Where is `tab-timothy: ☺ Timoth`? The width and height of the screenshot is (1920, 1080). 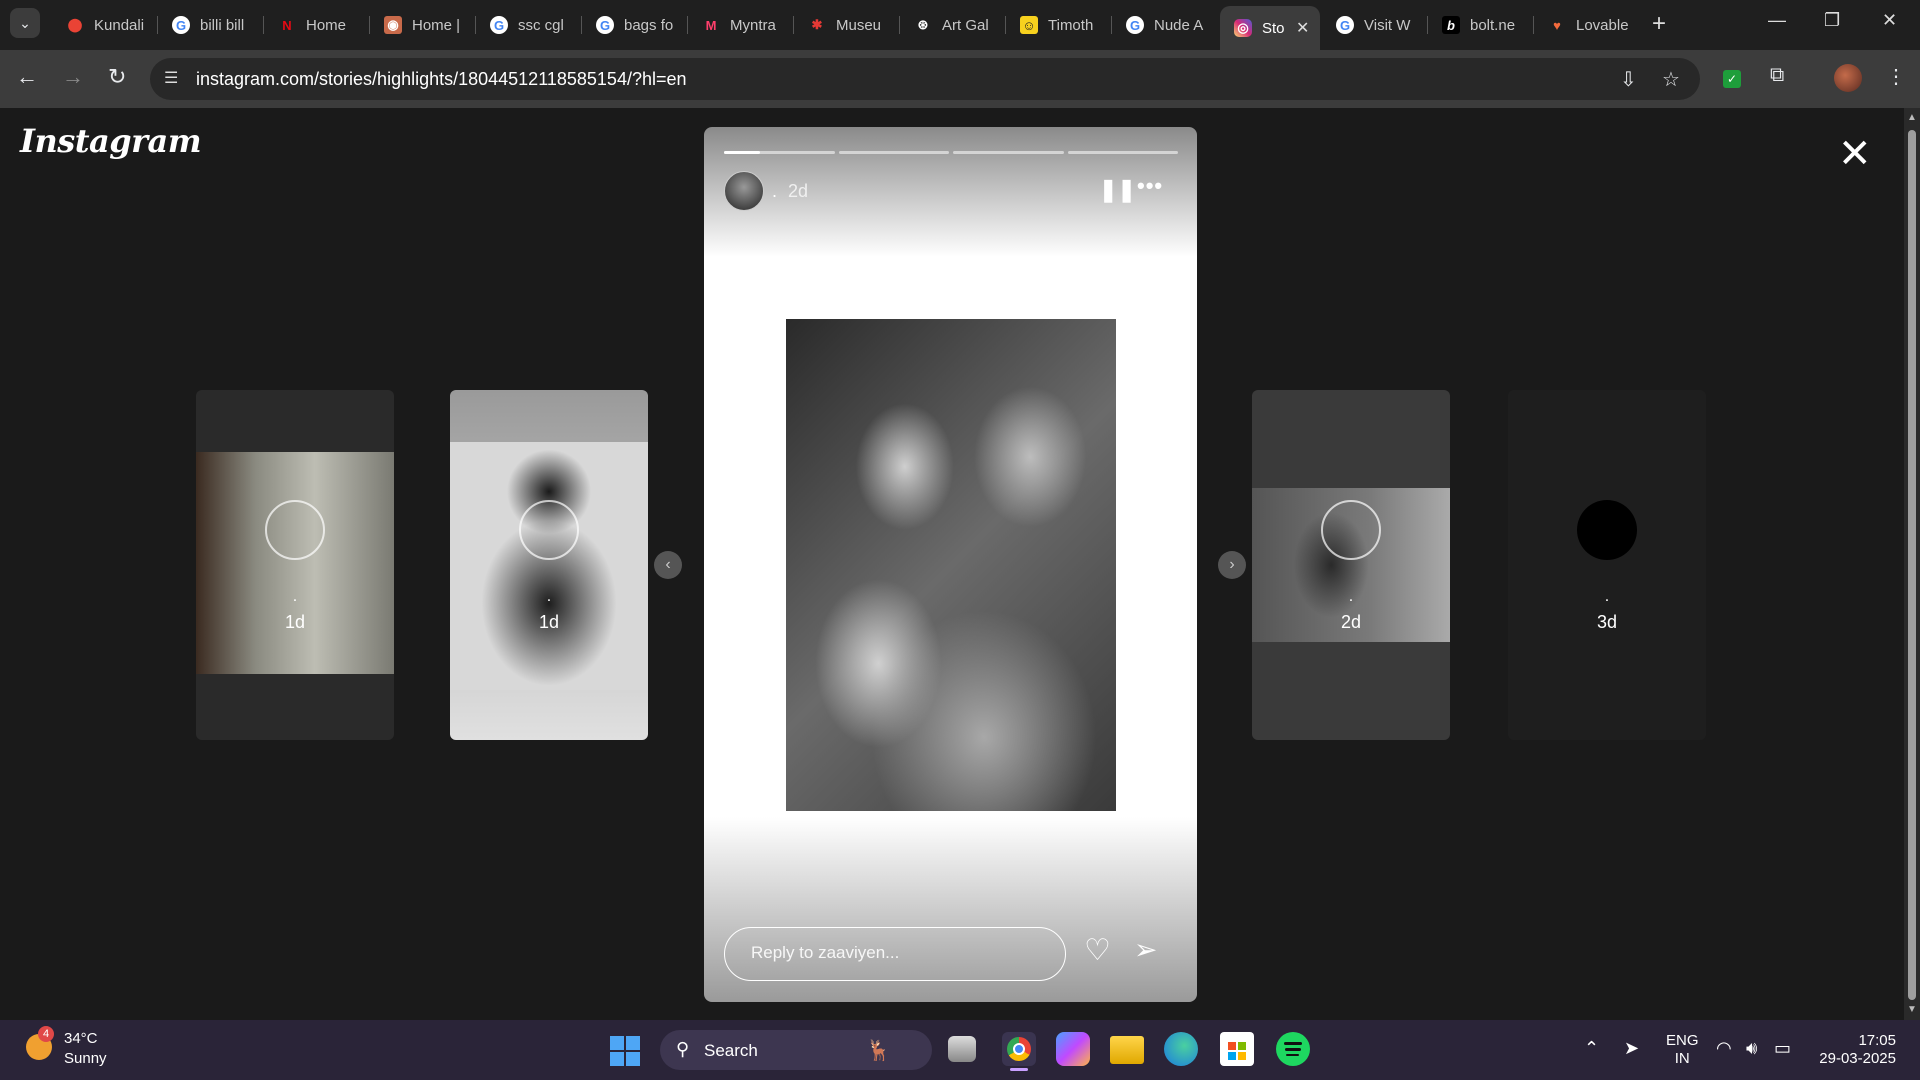 tab-timothy: ☺ Timoth is located at coordinates (1059, 25).